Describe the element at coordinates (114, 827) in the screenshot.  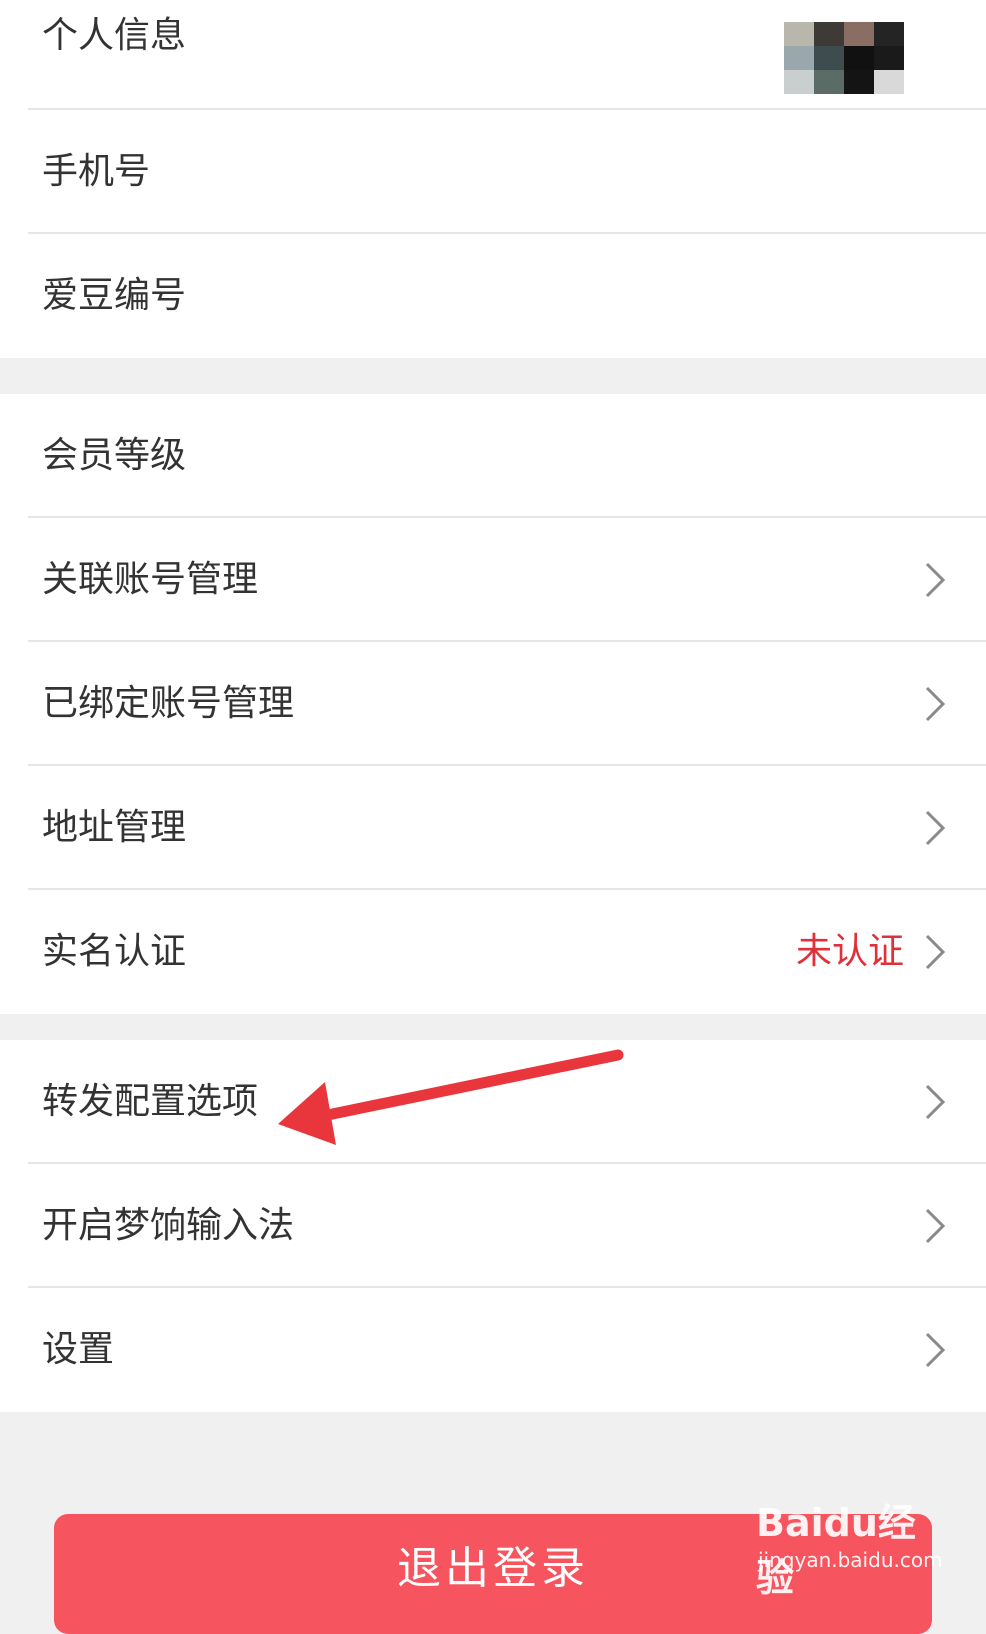
I see `menu-item-label: 地址管理` at that location.